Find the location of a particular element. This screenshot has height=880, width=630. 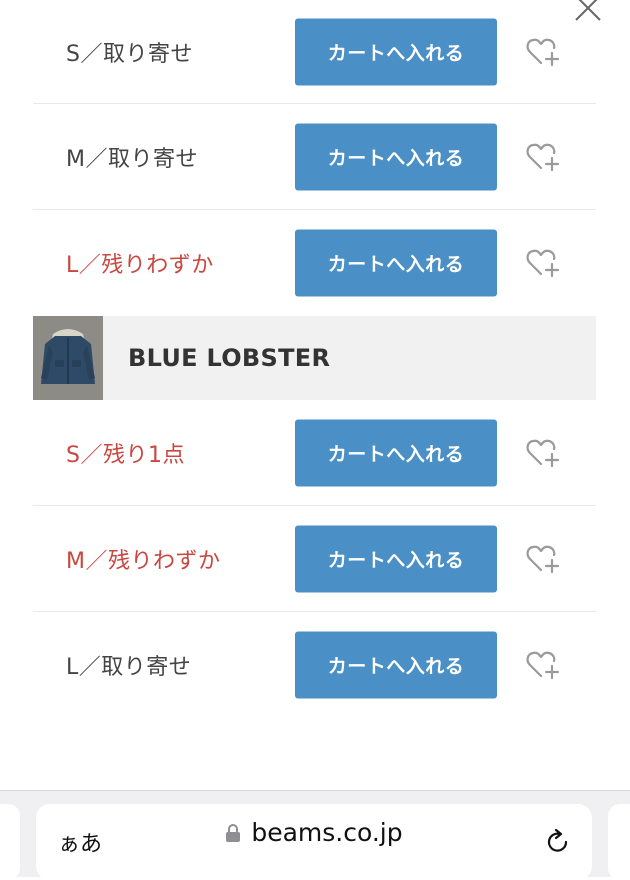

url-text: beams.co.jp is located at coordinates (327, 832).